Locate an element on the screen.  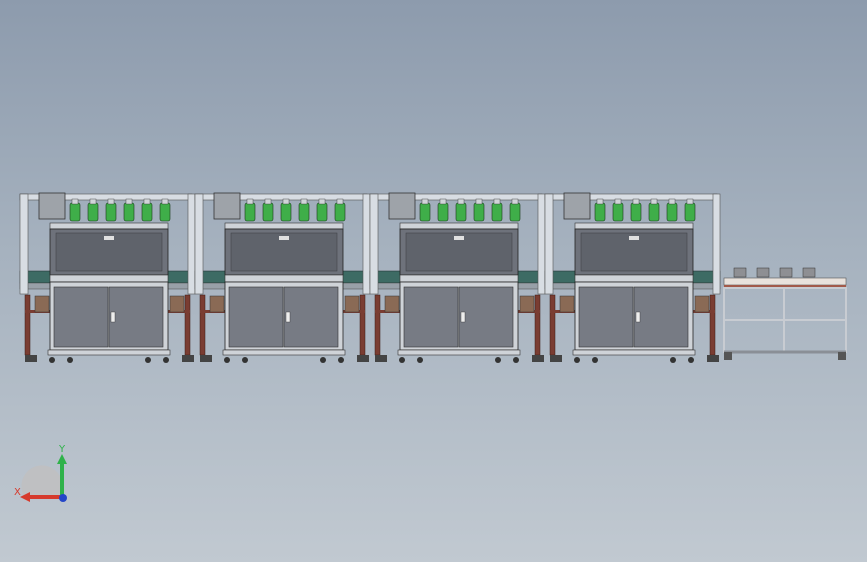
coordinate-triad-icon: Y X is located at coordinates (40, 473).